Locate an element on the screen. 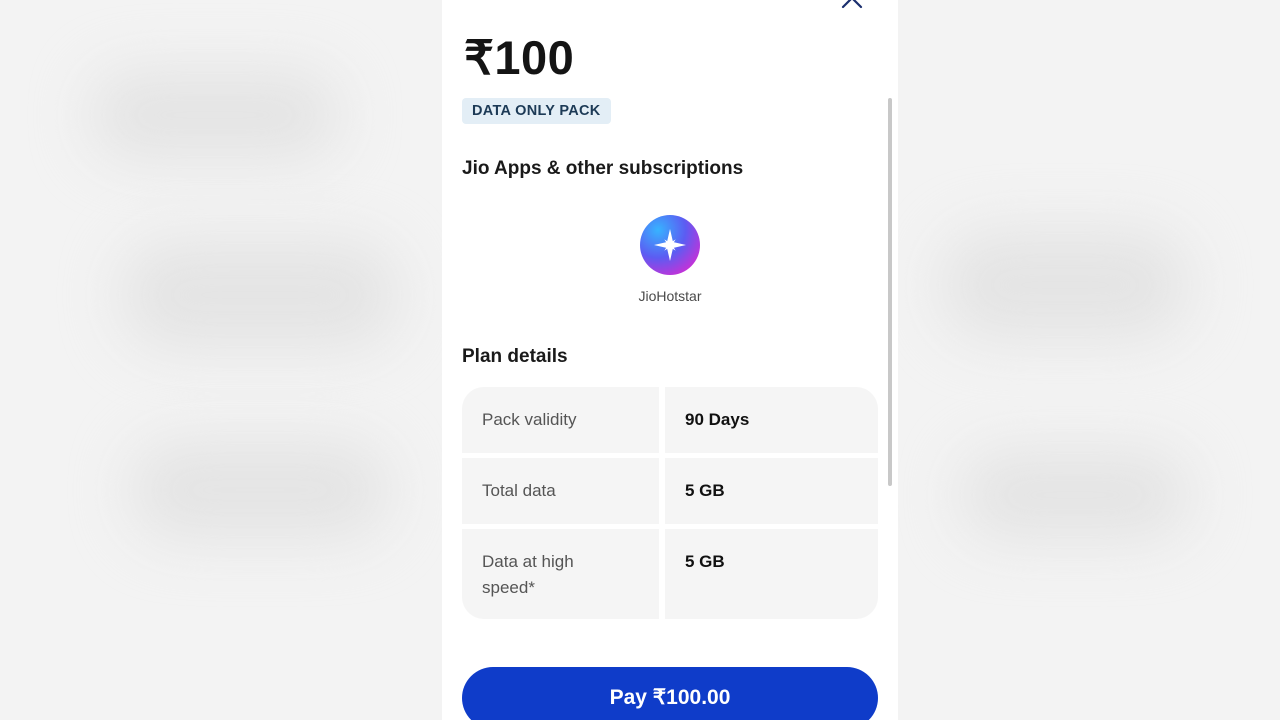 The image size is (1280, 720). pay-button: Pay ₹100.00 is located at coordinates (670, 693).